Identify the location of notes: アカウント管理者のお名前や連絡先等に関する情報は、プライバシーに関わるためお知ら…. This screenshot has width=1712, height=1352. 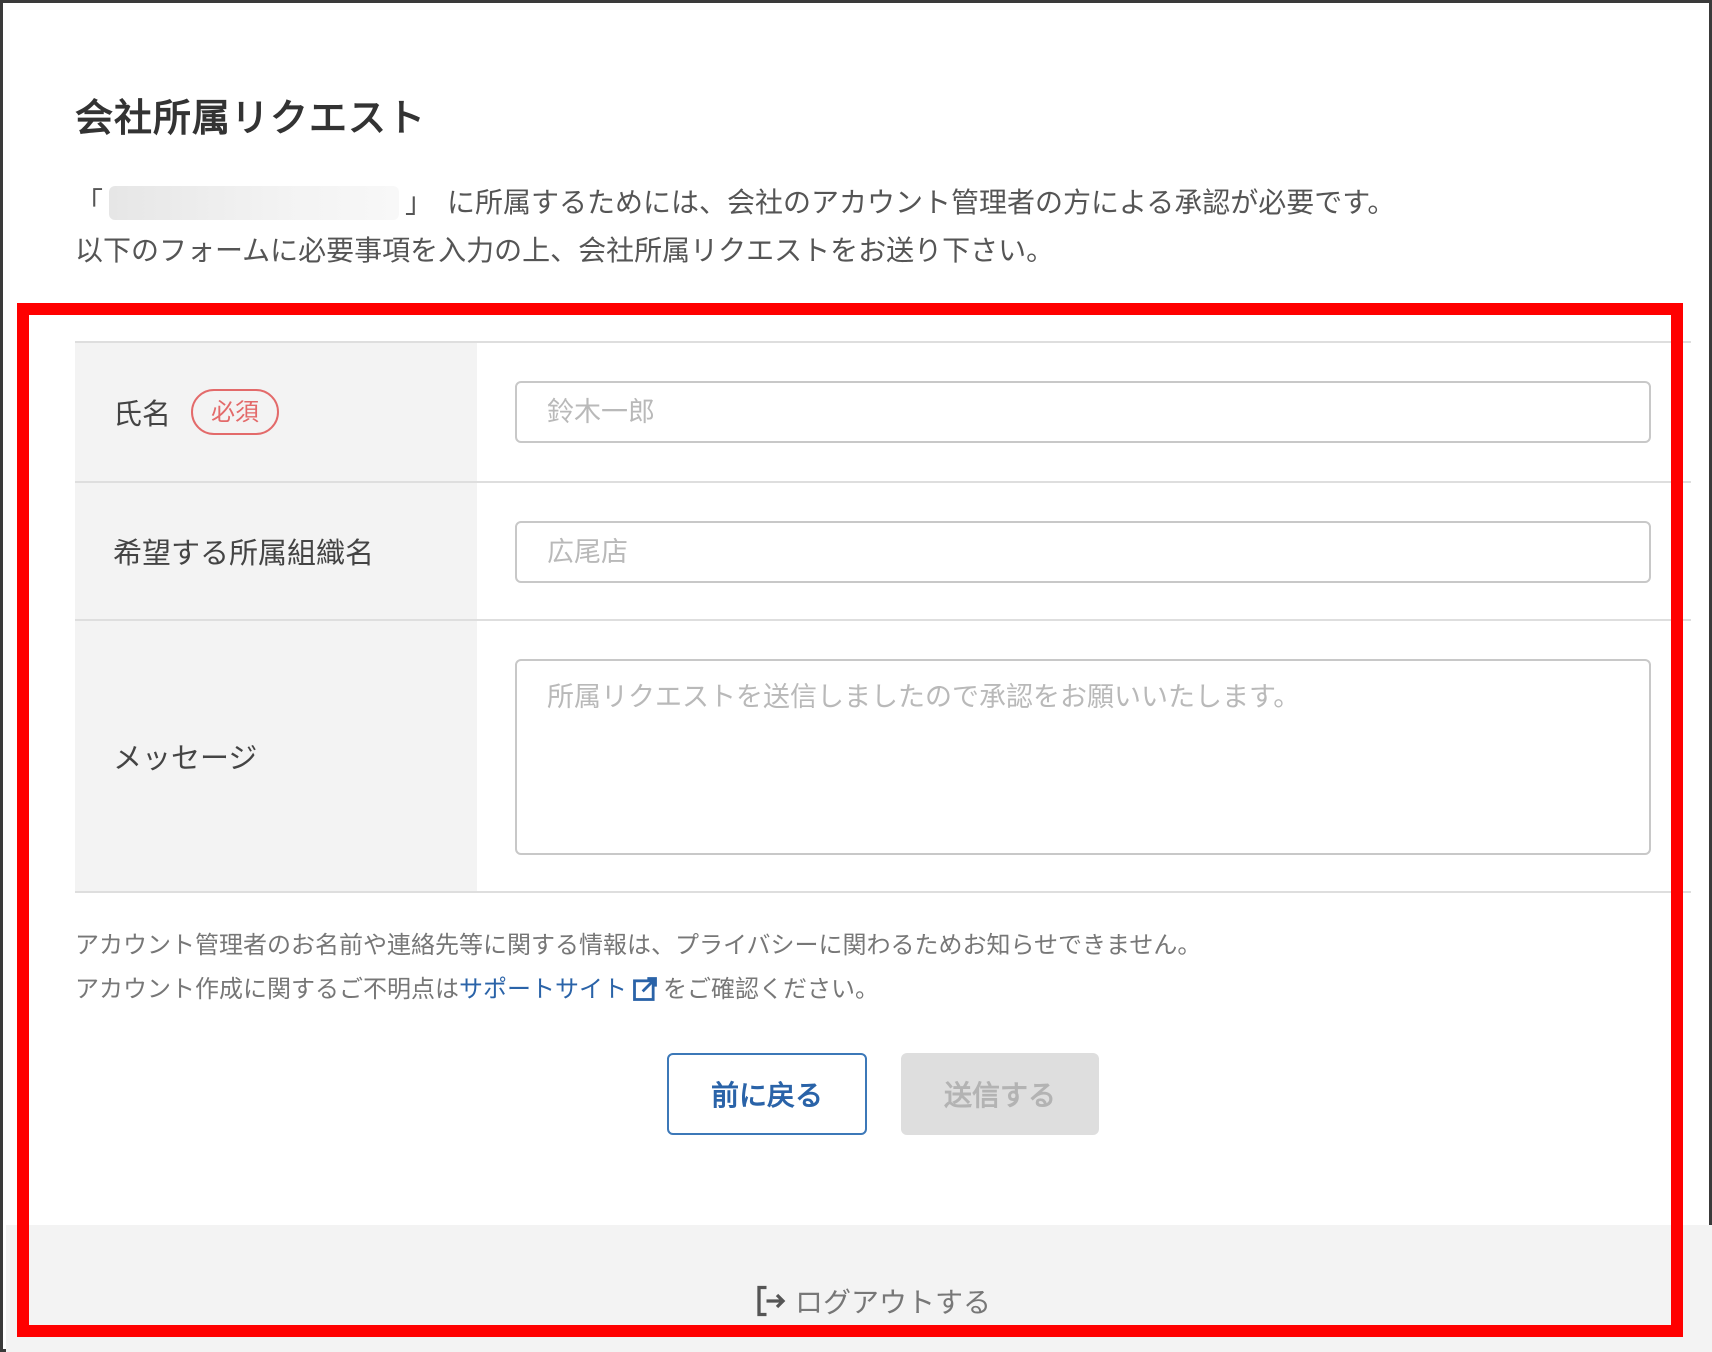
(638, 967).